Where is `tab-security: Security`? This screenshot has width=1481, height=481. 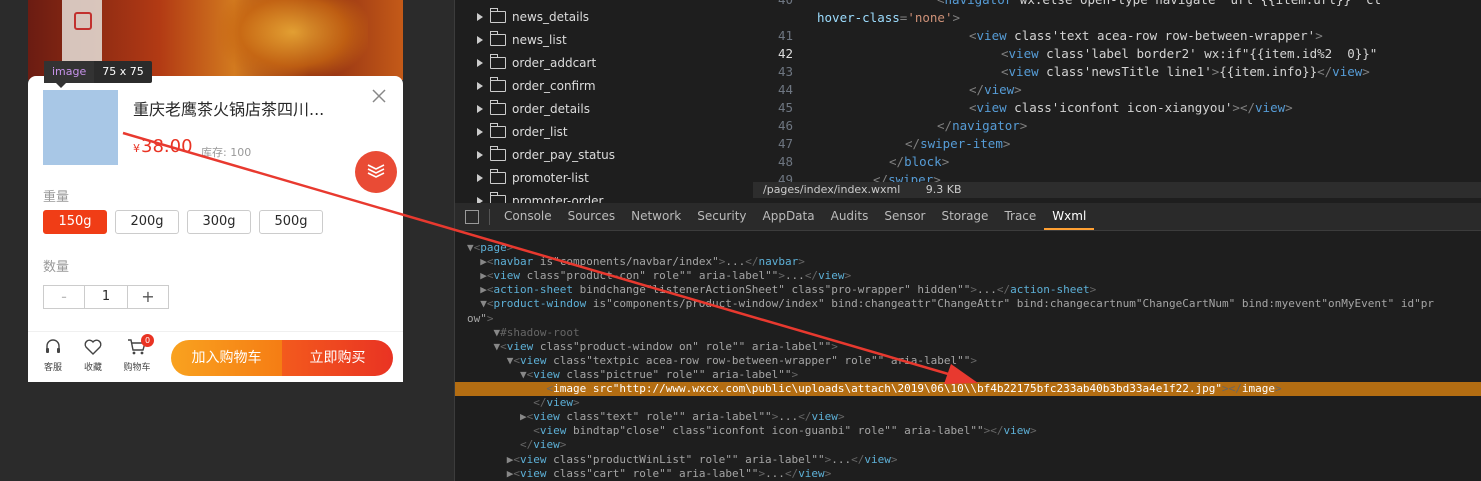
tab-security: Security is located at coordinates (721, 216).